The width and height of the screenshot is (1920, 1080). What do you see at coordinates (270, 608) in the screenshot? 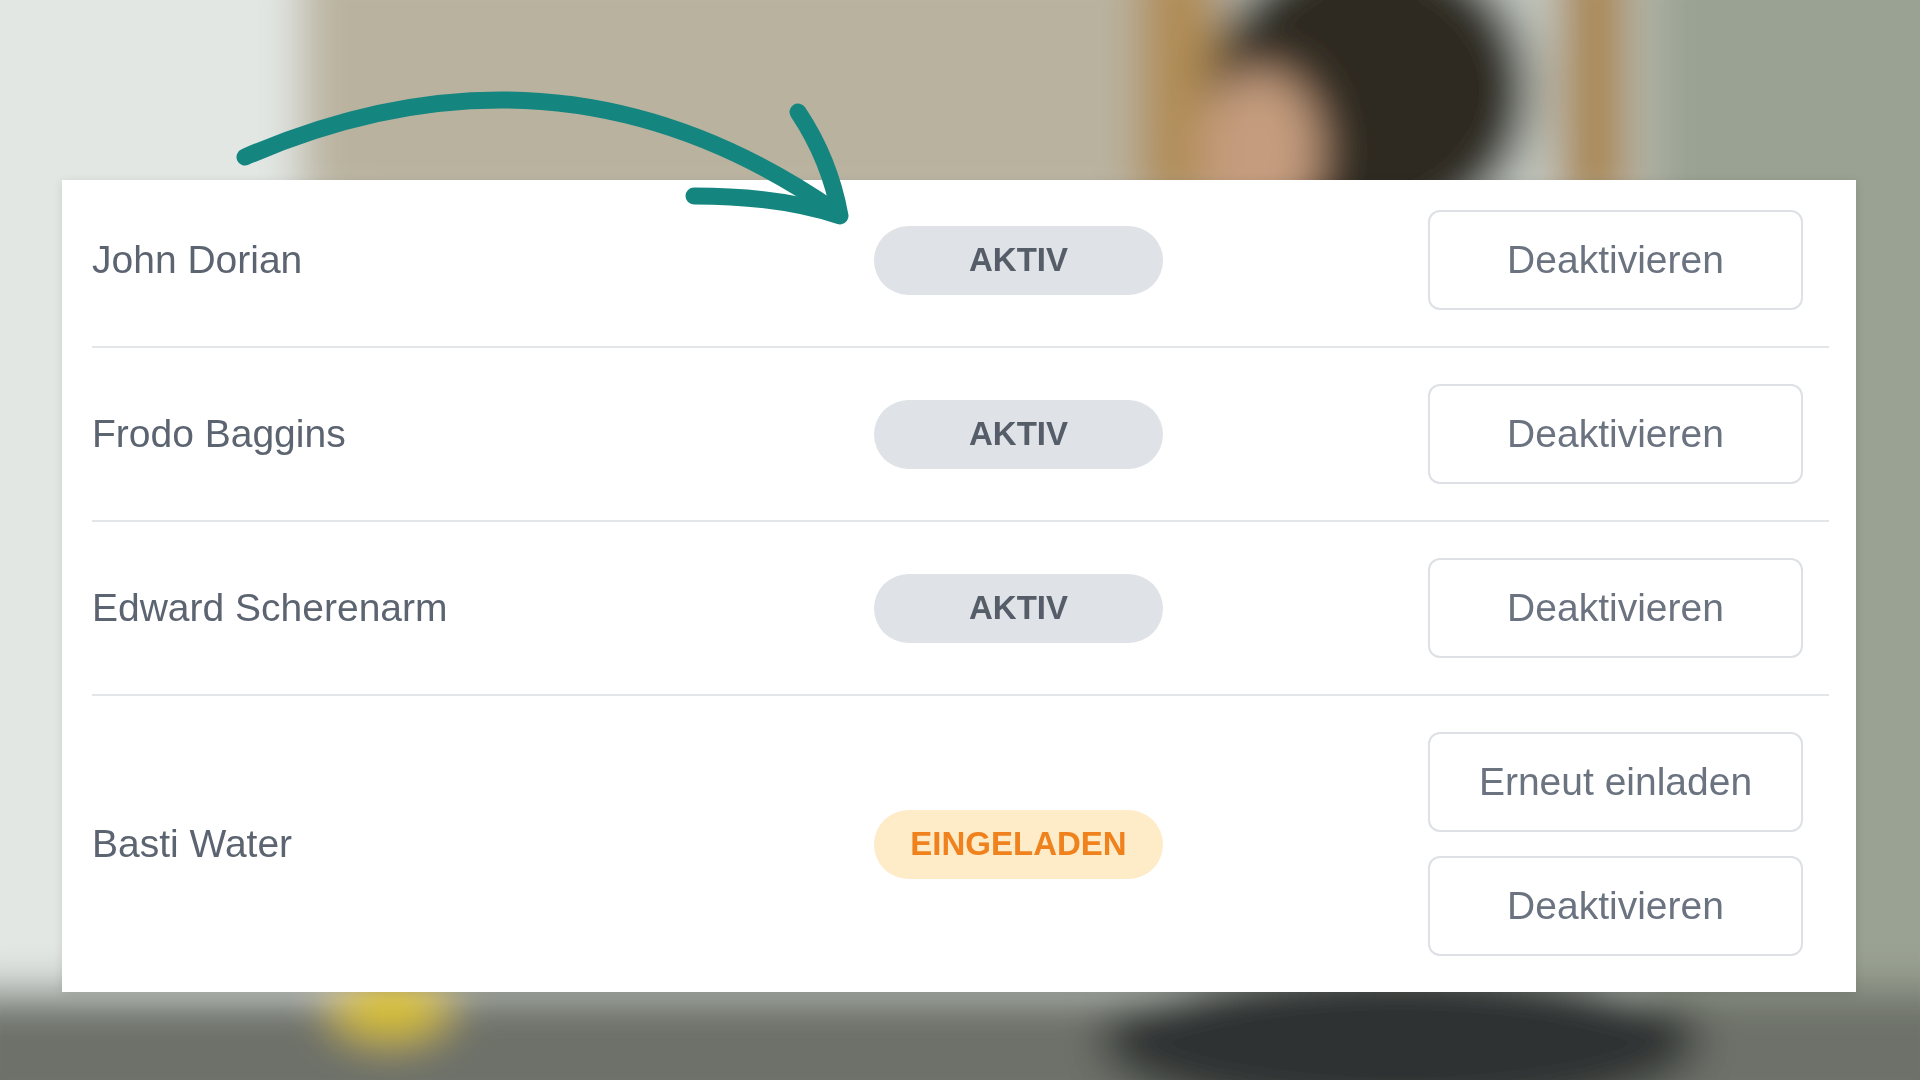
I see `member-name: Edward Scherenarm` at bounding box center [270, 608].